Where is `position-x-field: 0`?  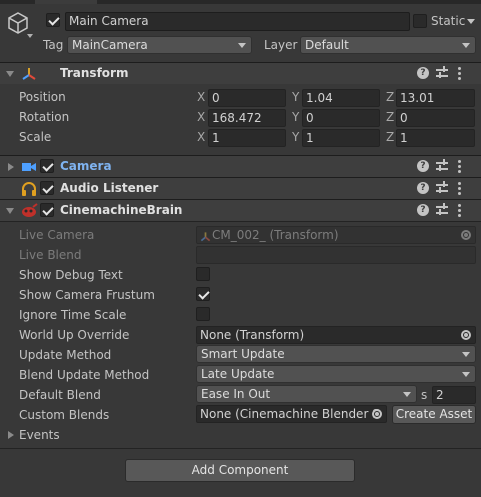
position-x-field: 0 is located at coordinates (247, 98).